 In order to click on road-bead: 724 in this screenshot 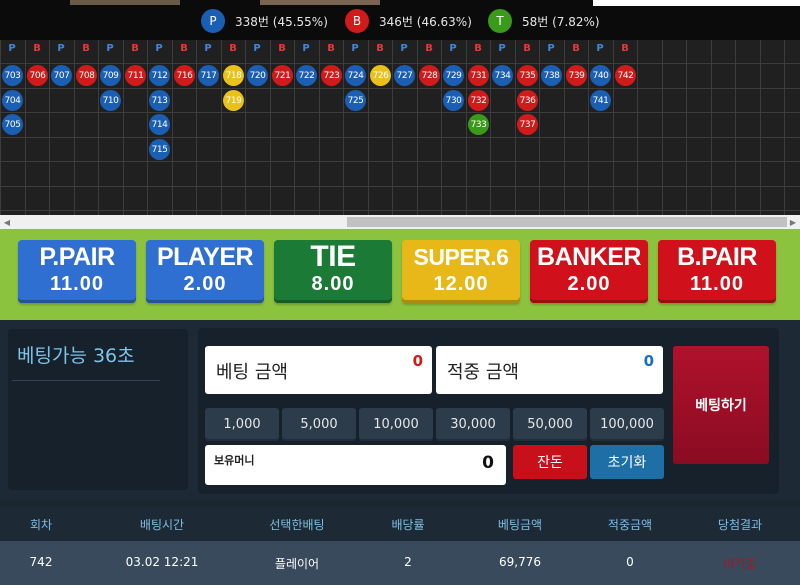, I will do `click(355, 75)`.